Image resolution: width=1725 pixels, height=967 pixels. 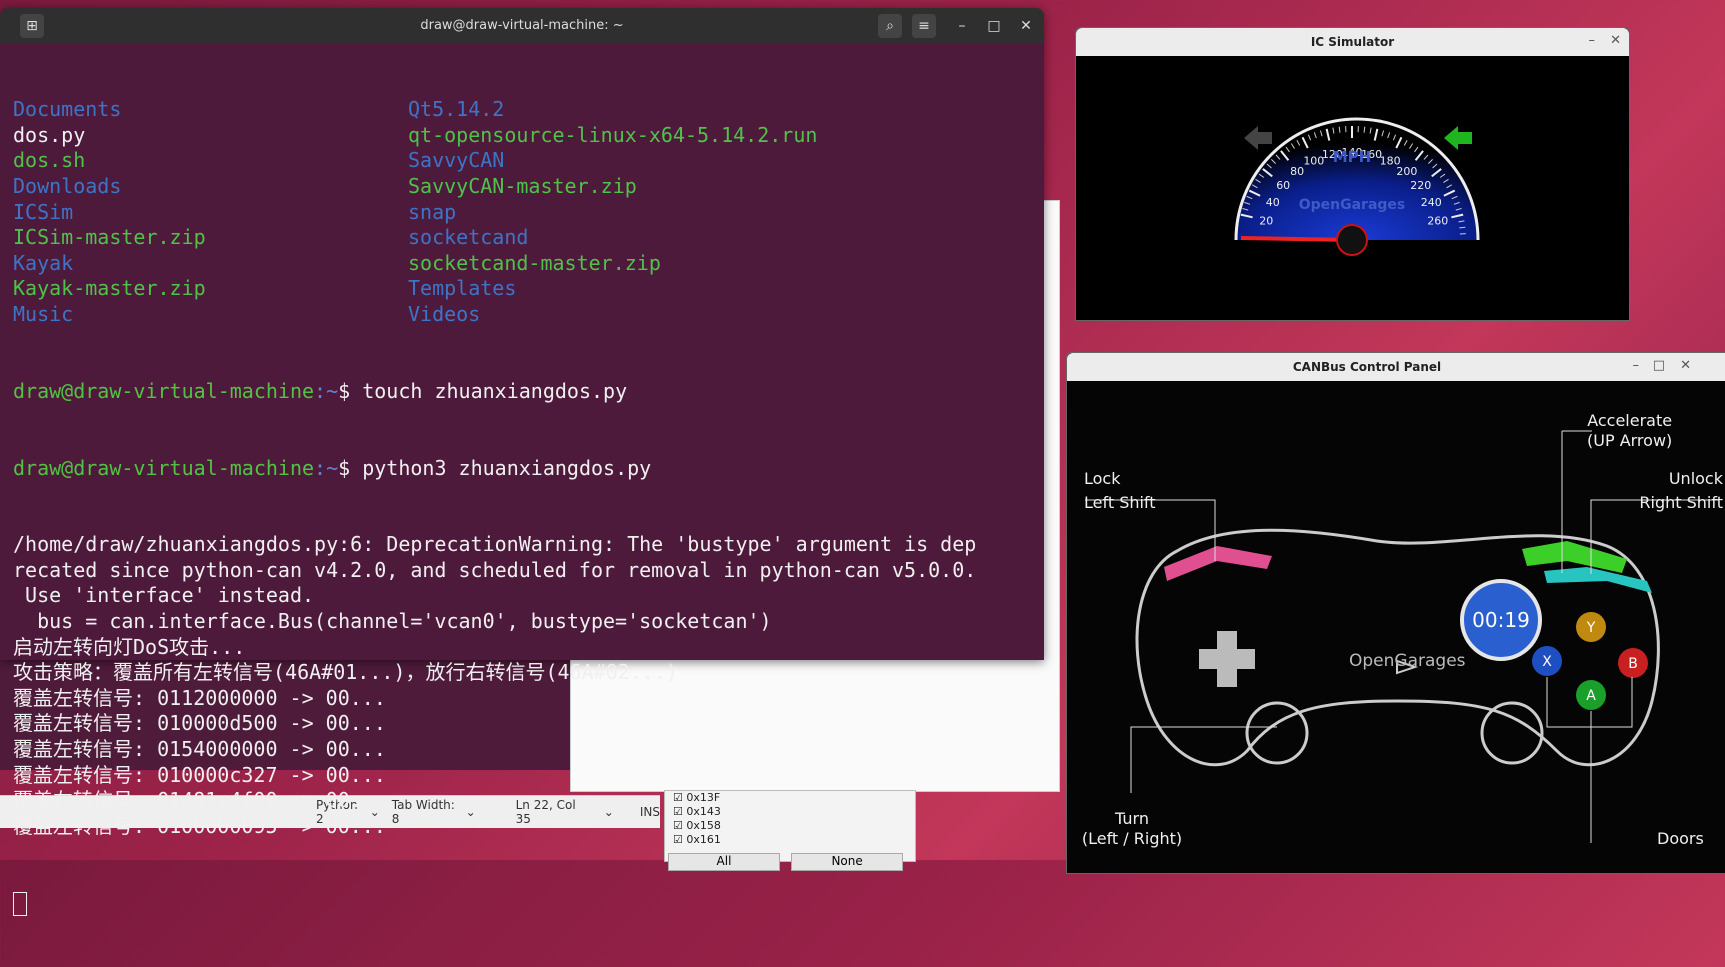 I want to click on left-thumbstick, so click(x=1277, y=733).